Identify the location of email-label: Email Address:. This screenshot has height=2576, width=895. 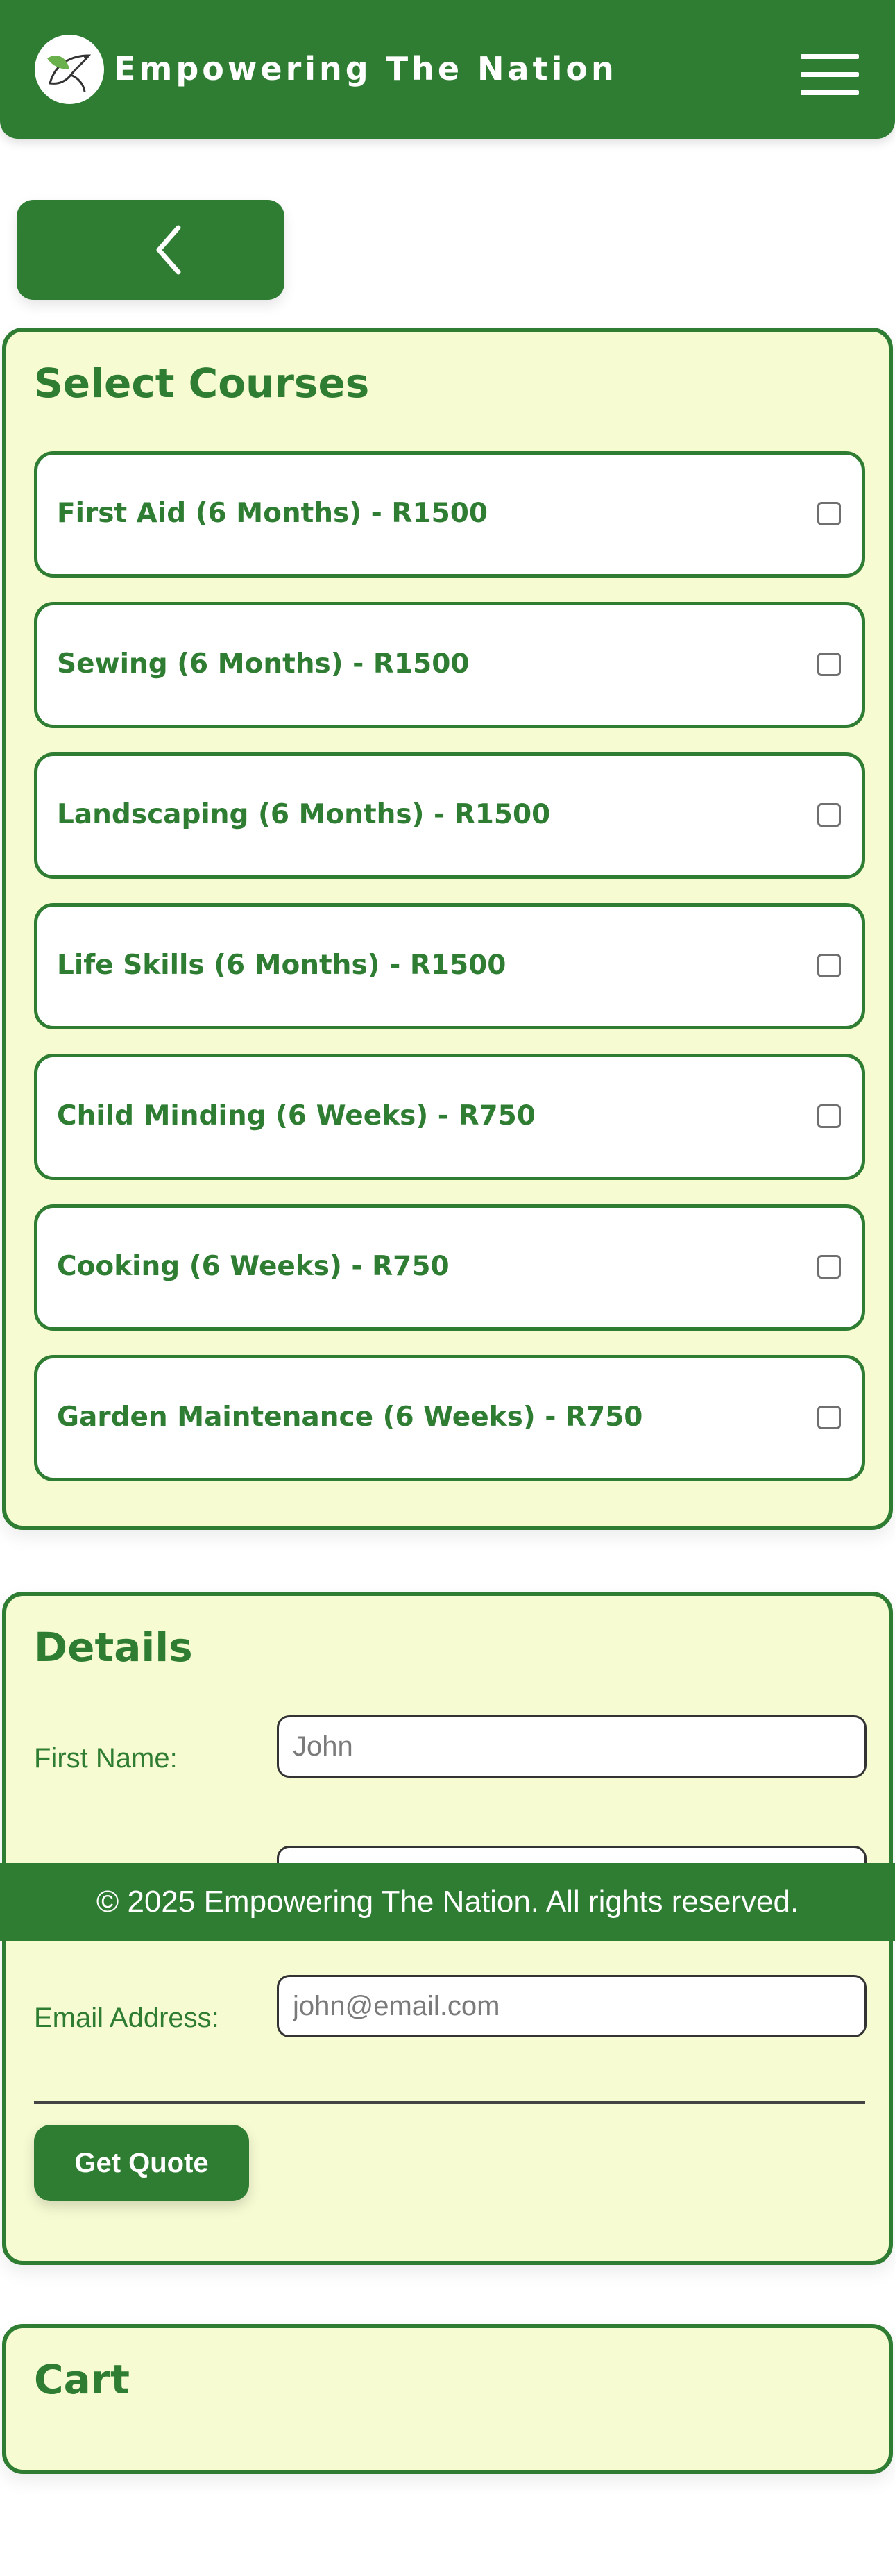
(126, 2018).